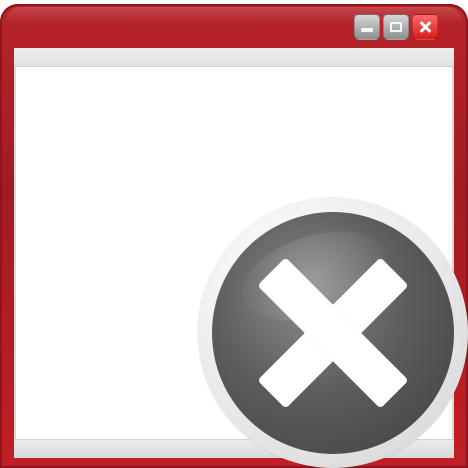 Image resolution: width=468 pixels, height=468 pixels. Describe the element at coordinates (367, 30) in the screenshot. I see `minimize-icon` at that location.